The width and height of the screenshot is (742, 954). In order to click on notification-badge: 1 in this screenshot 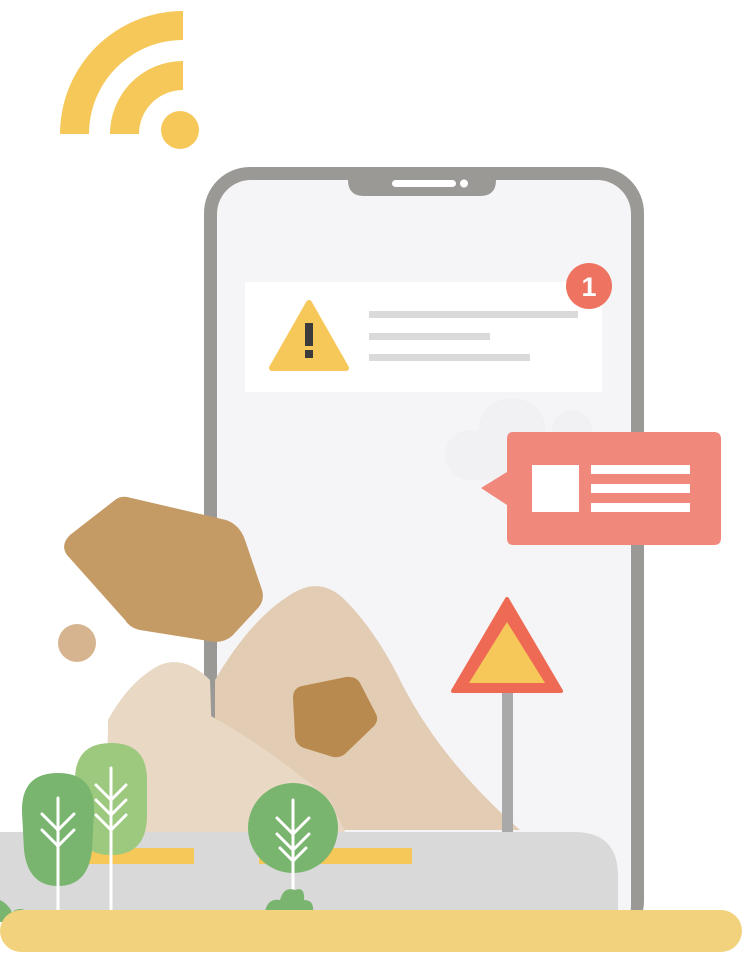, I will do `click(589, 286)`.